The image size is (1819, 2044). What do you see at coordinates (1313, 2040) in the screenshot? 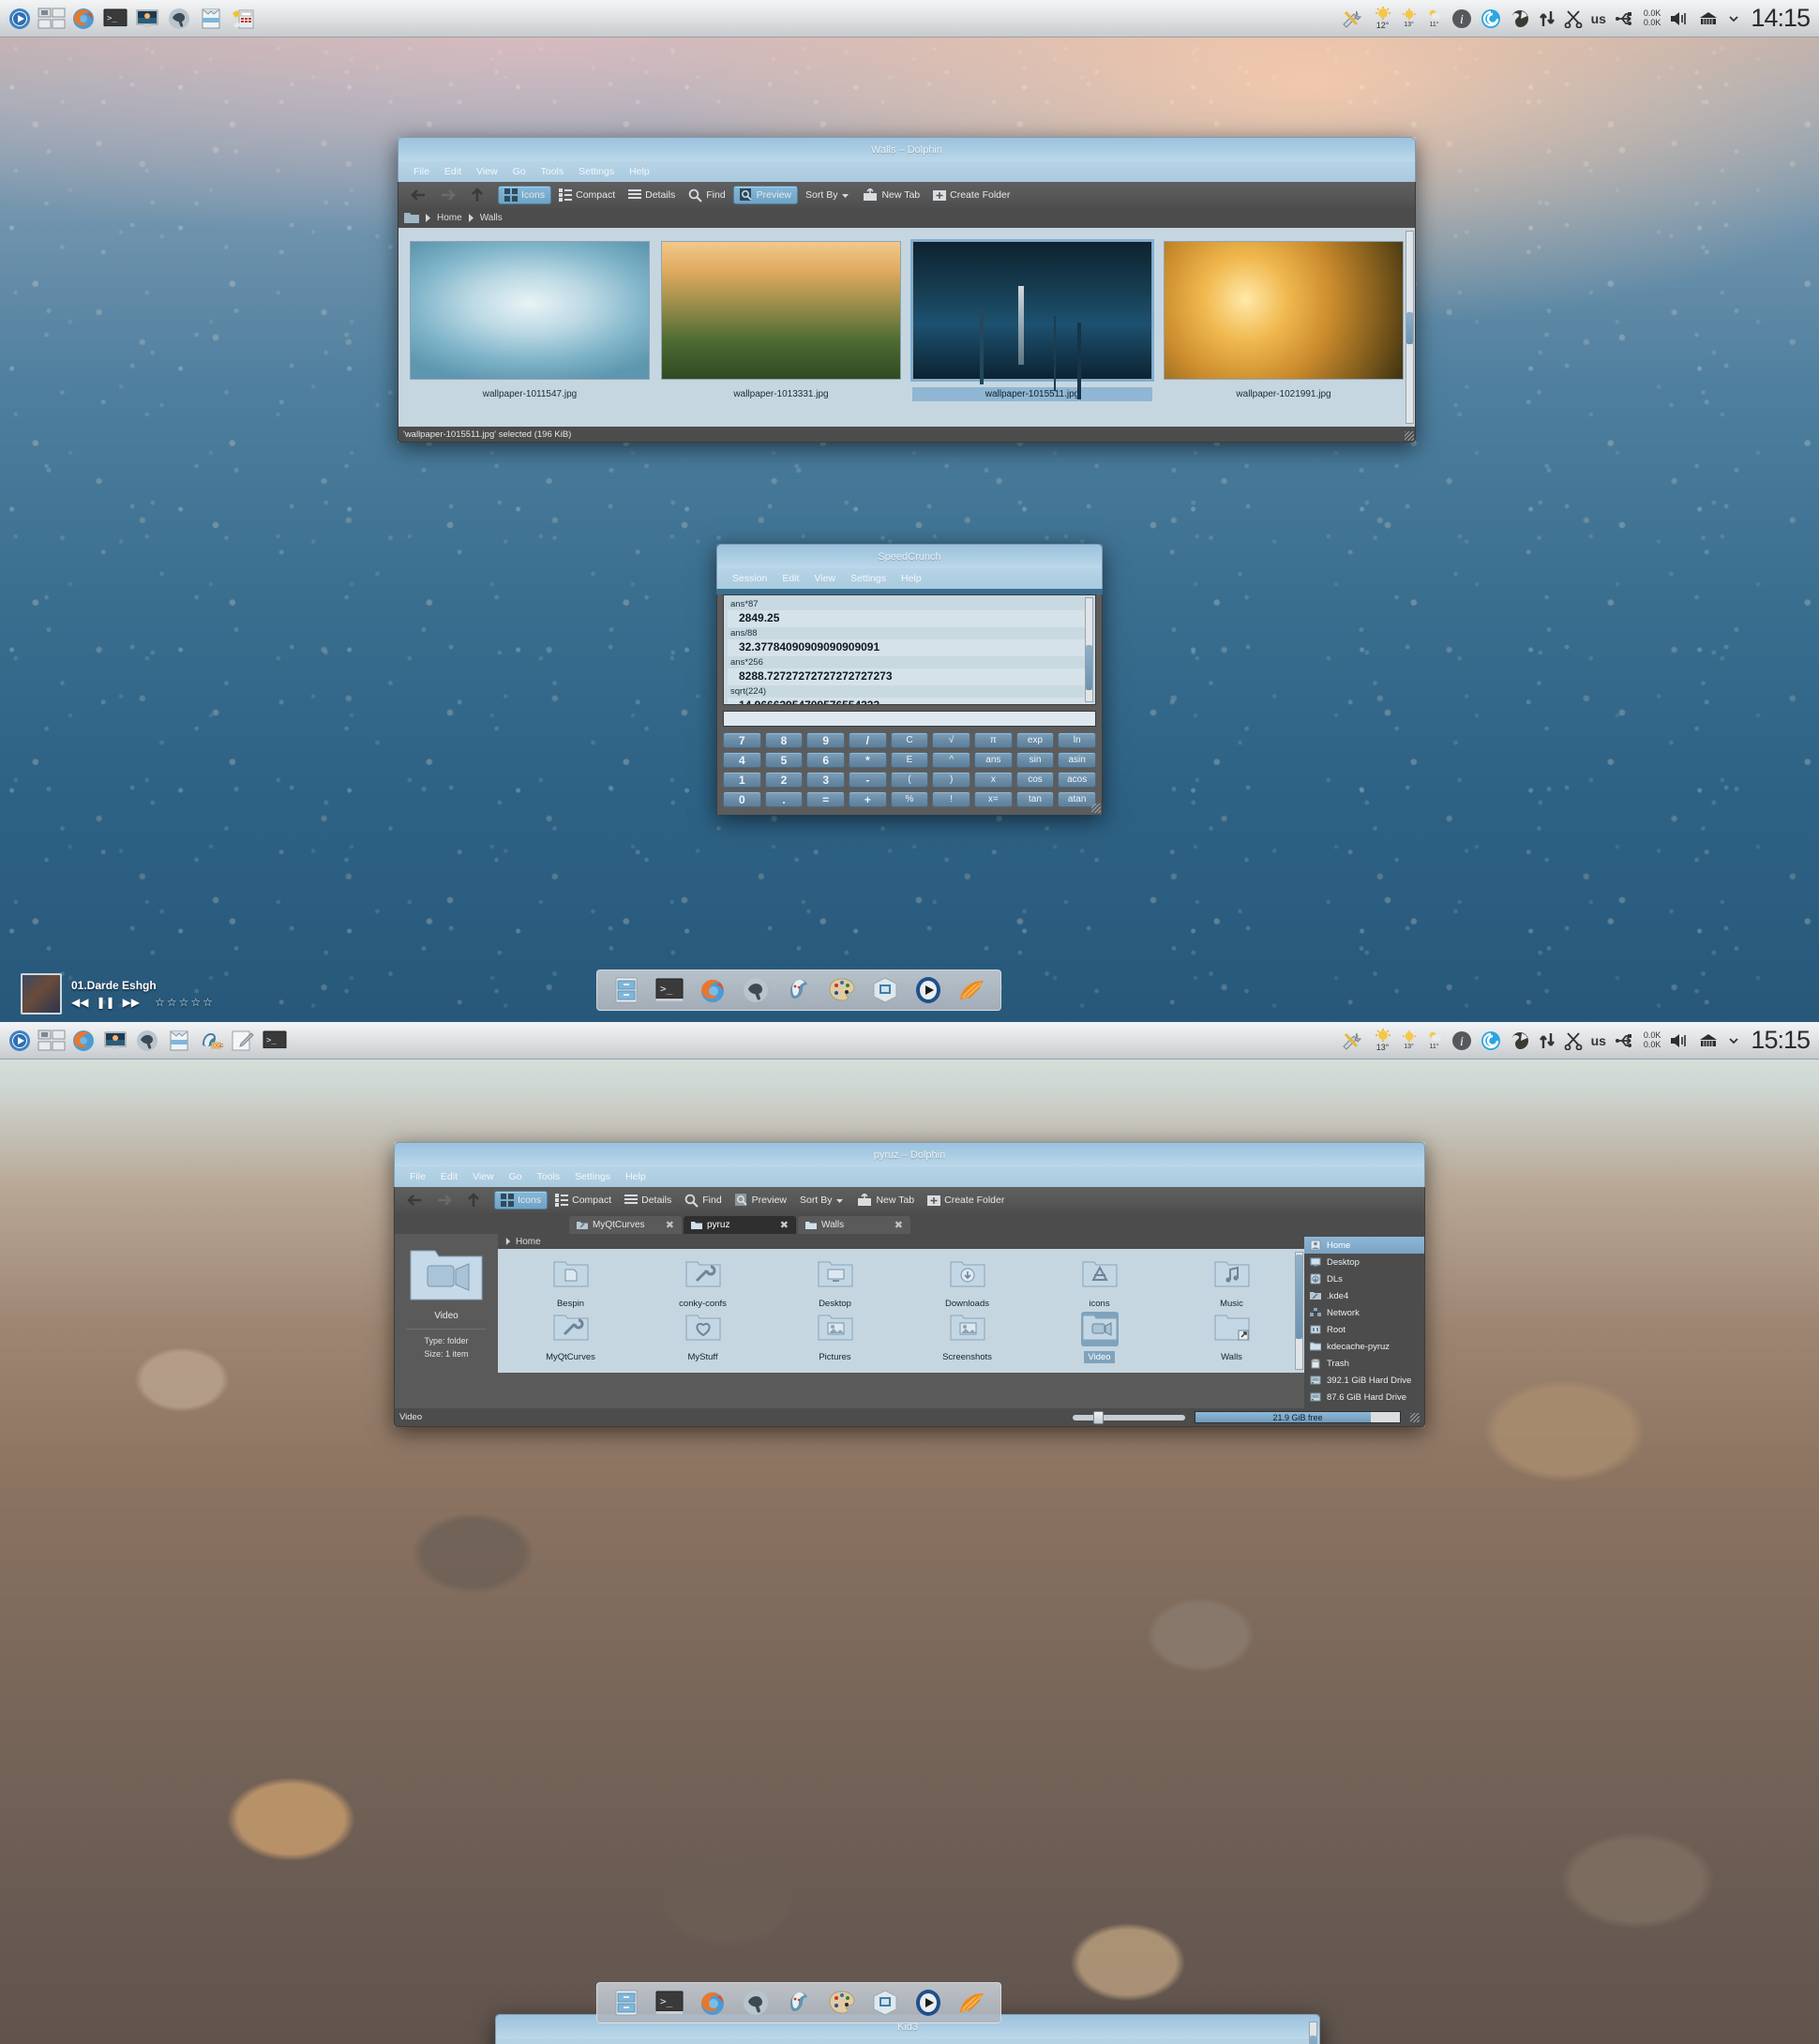
I see `scrollbar-thumb` at bounding box center [1313, 2040].